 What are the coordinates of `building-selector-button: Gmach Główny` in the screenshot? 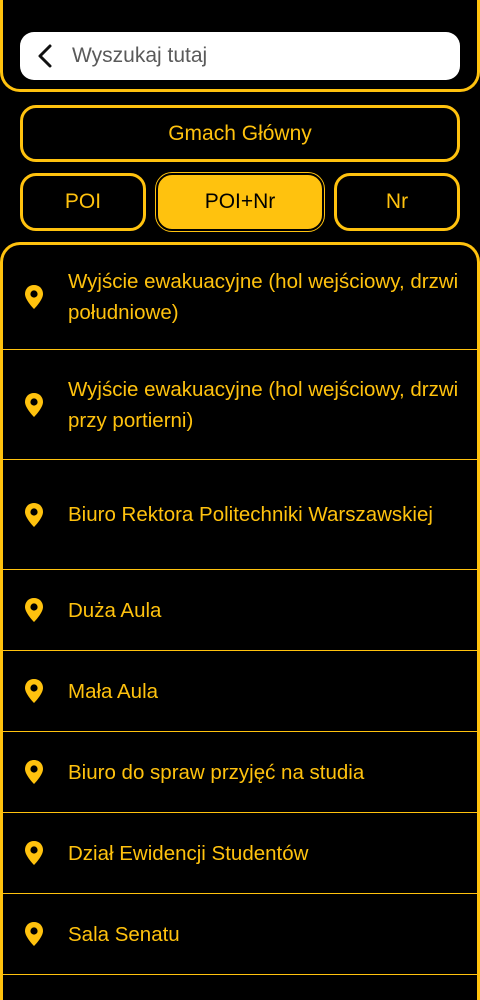 It's located at (240, 133).